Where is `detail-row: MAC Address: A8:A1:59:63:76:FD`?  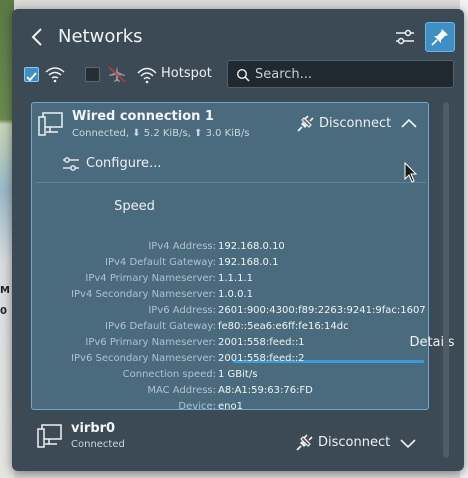 detail-row: MAC Address: A8:A1:59:63:76:FD is located at coordinates (230, 390).